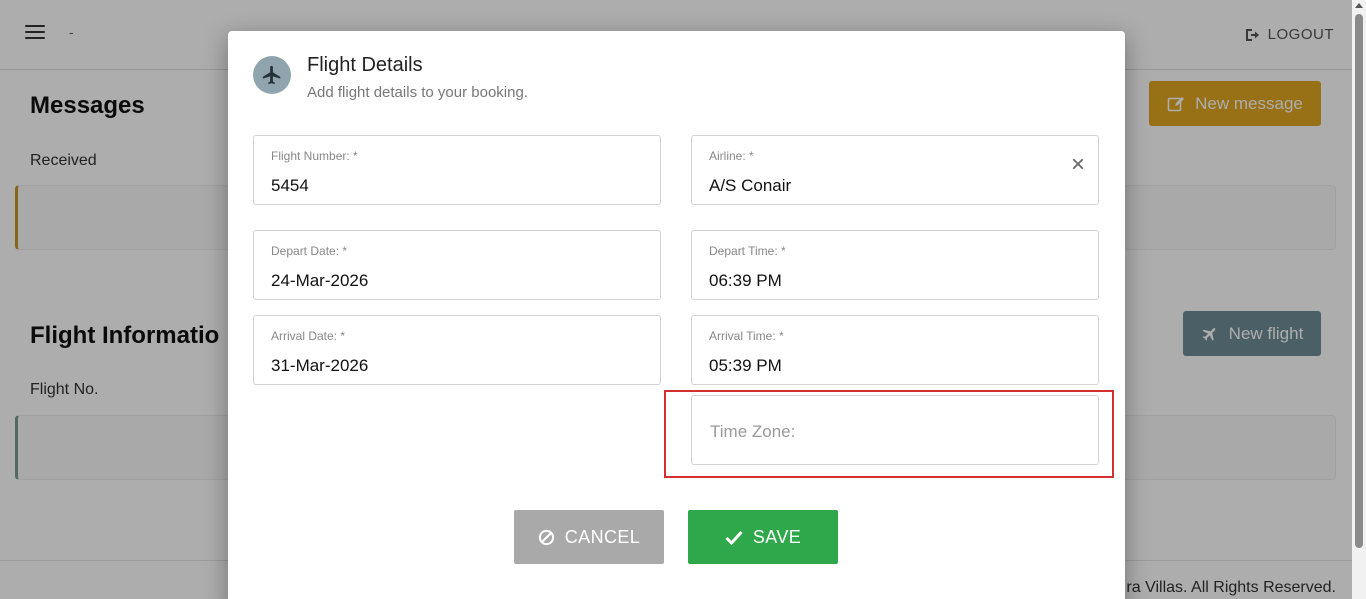 This screenshot has width=1366, height=599. I want to click on save-button: SAVE, so click(763, 537).